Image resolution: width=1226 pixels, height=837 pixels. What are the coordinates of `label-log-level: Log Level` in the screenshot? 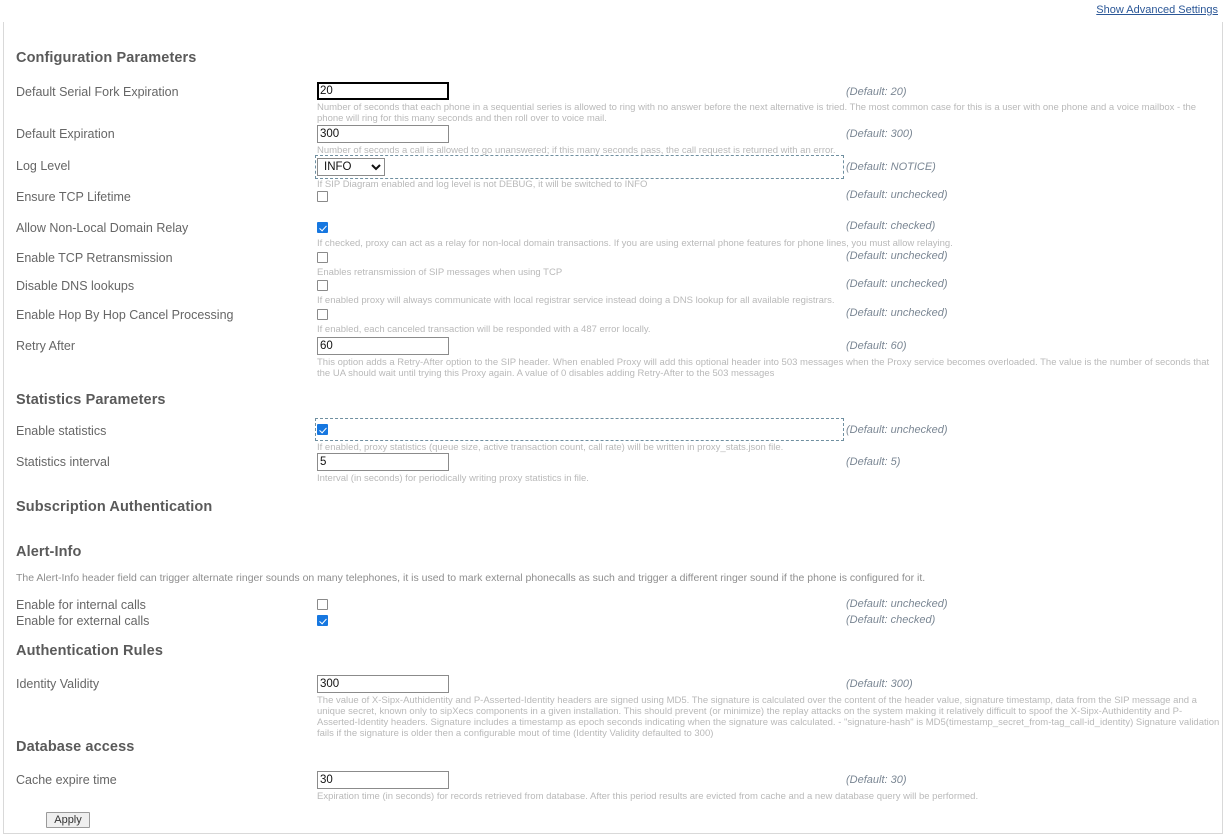 It's located at (43, 166).